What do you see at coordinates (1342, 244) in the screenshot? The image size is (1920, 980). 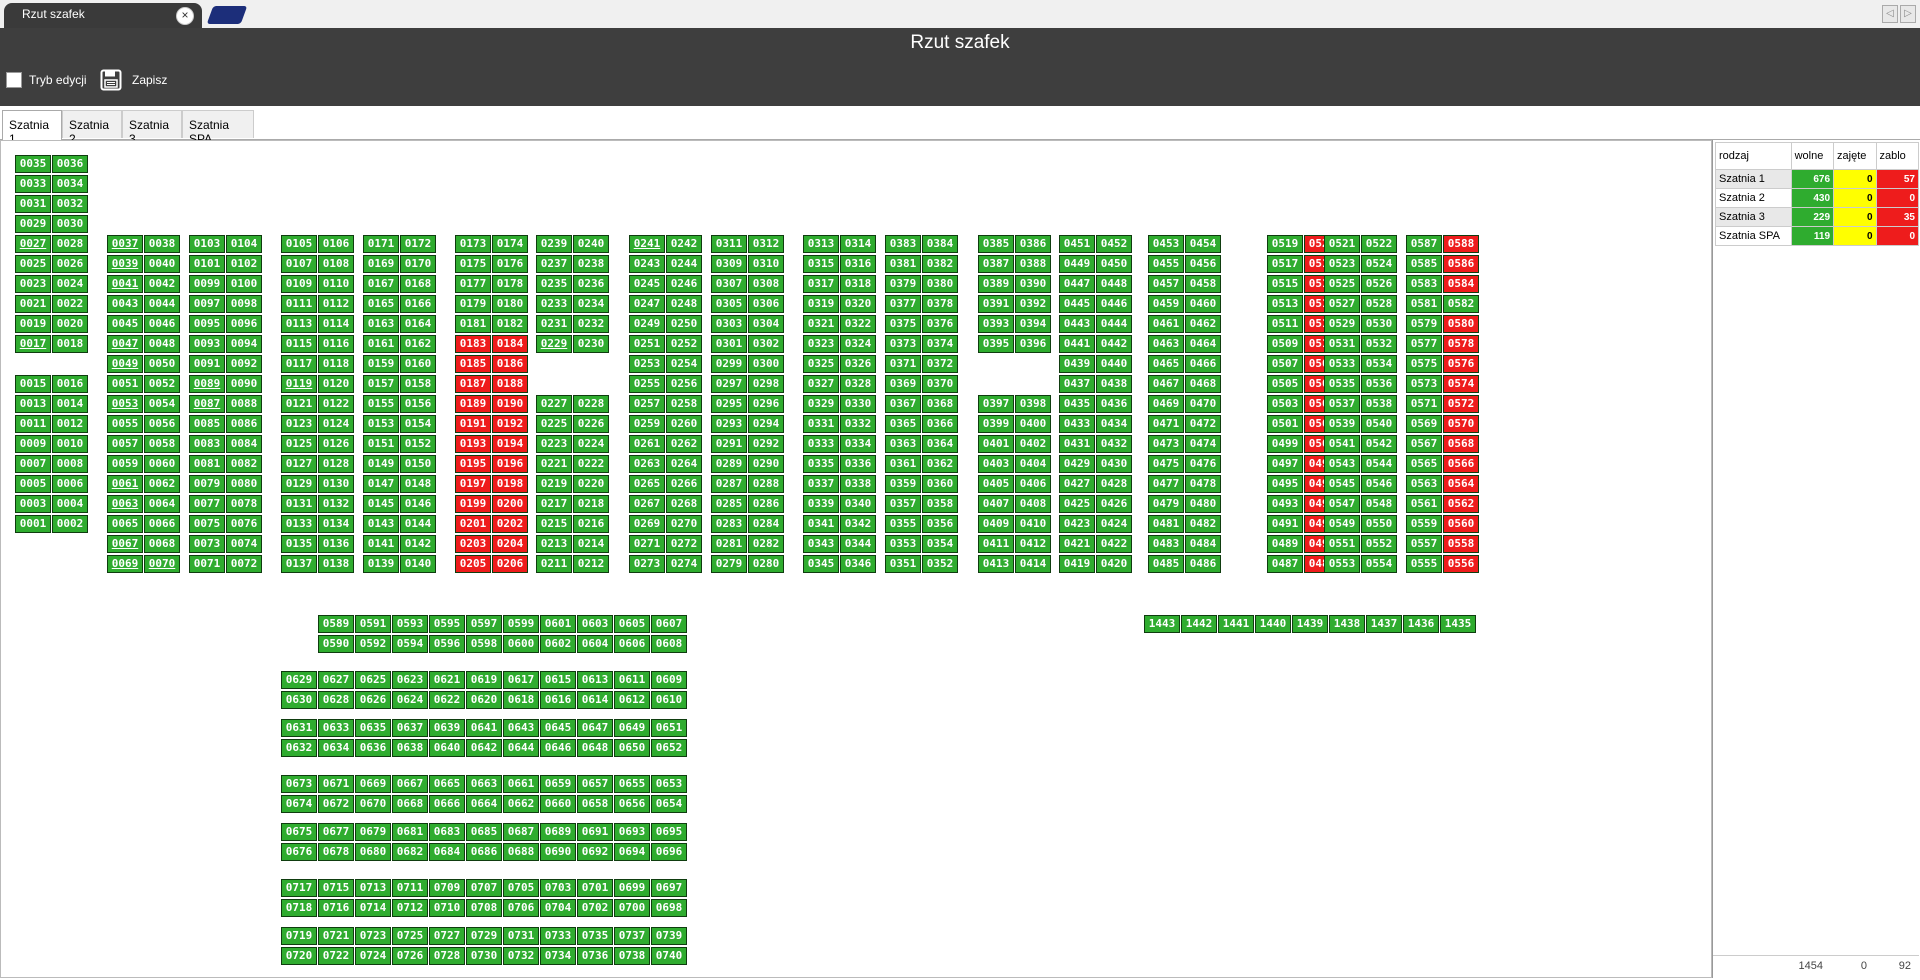 I see `locker-0521: 0521` at bounding box center [1342, 244].